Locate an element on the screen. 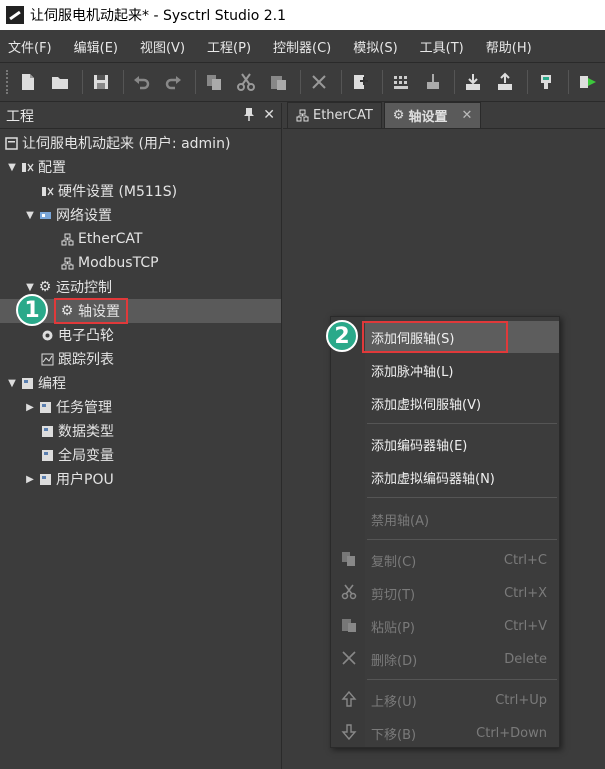 This screenshot has width=605, height=769. tree-item-project: 让伺服电机动起来 (用户: admin) is located at coordinates (140, 143).